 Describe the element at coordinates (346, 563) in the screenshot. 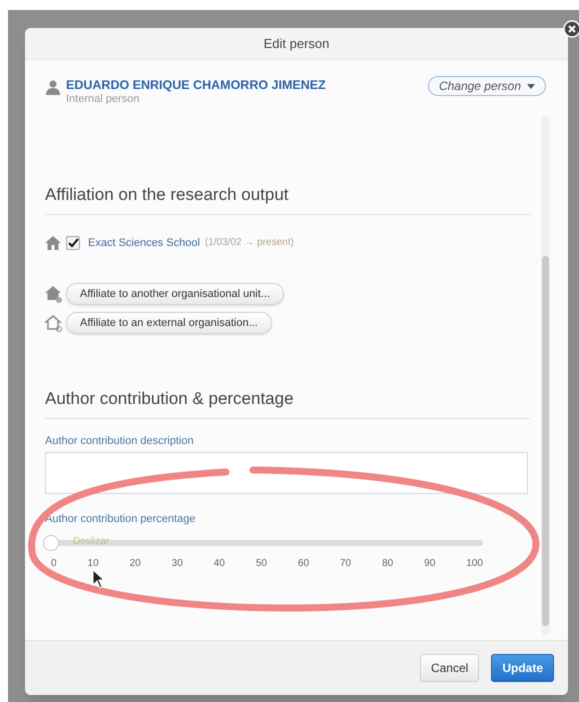

I see `tick-label: 70` at that location.